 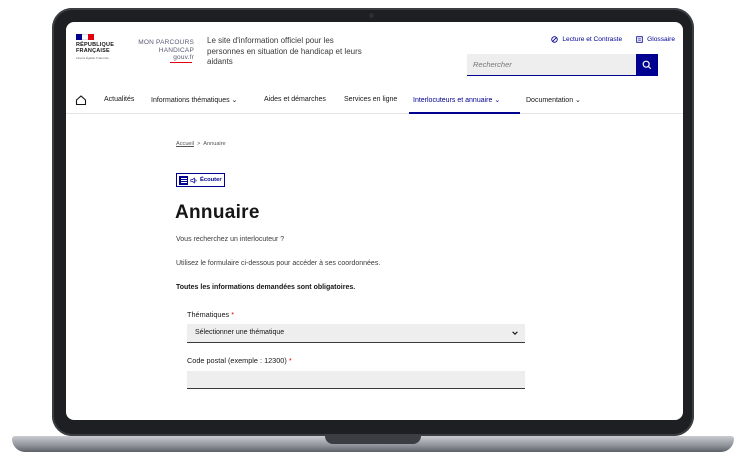 I want to click on search-field, so click(x=562, y=65).